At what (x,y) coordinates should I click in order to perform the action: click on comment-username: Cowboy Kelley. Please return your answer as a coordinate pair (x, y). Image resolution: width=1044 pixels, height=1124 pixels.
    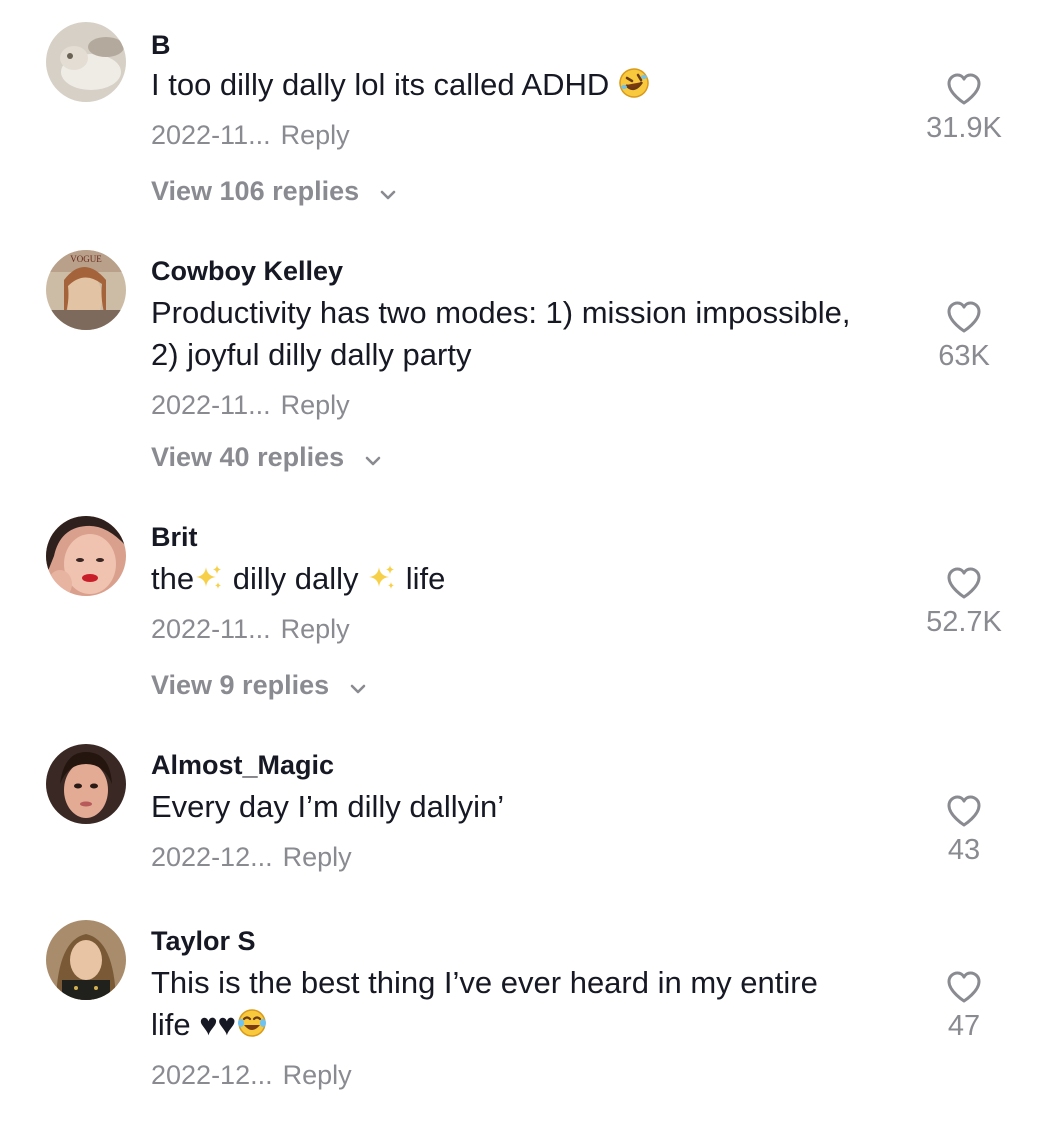
    Looking at the image, I should click on (247, 271).